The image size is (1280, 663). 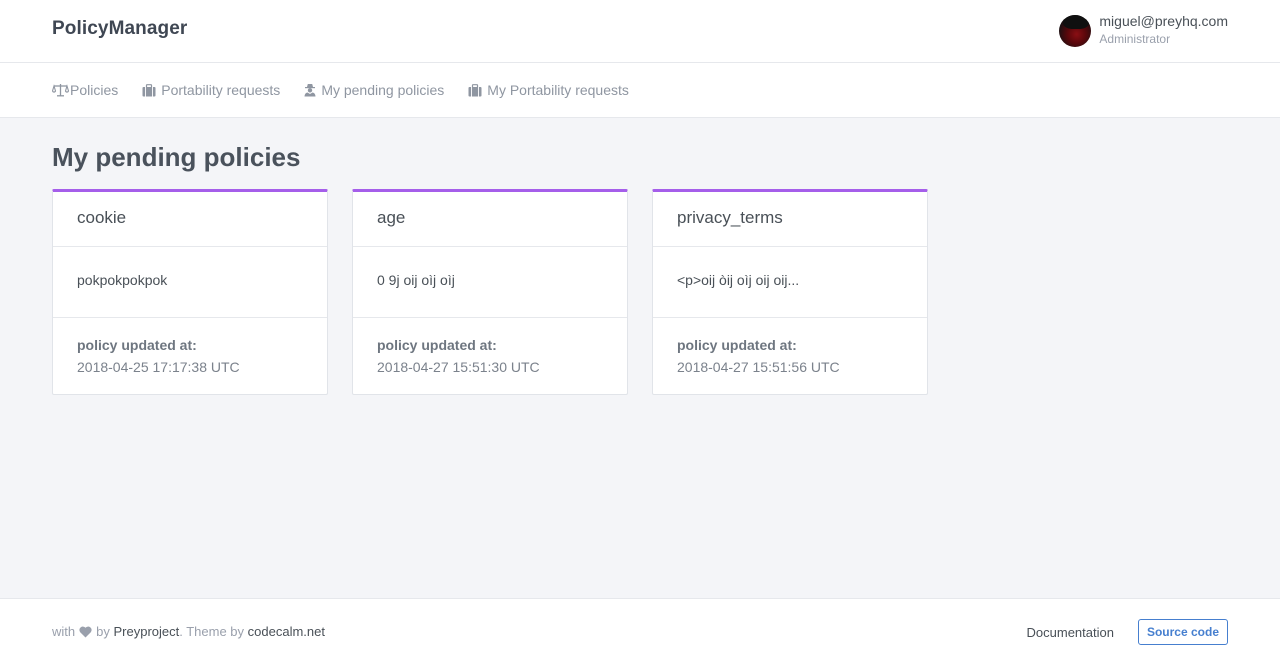 What do you see at coordinates (94, 90) in the screenshot?
I see `nav-item-label: Policies` at bounding box center [94, 90].